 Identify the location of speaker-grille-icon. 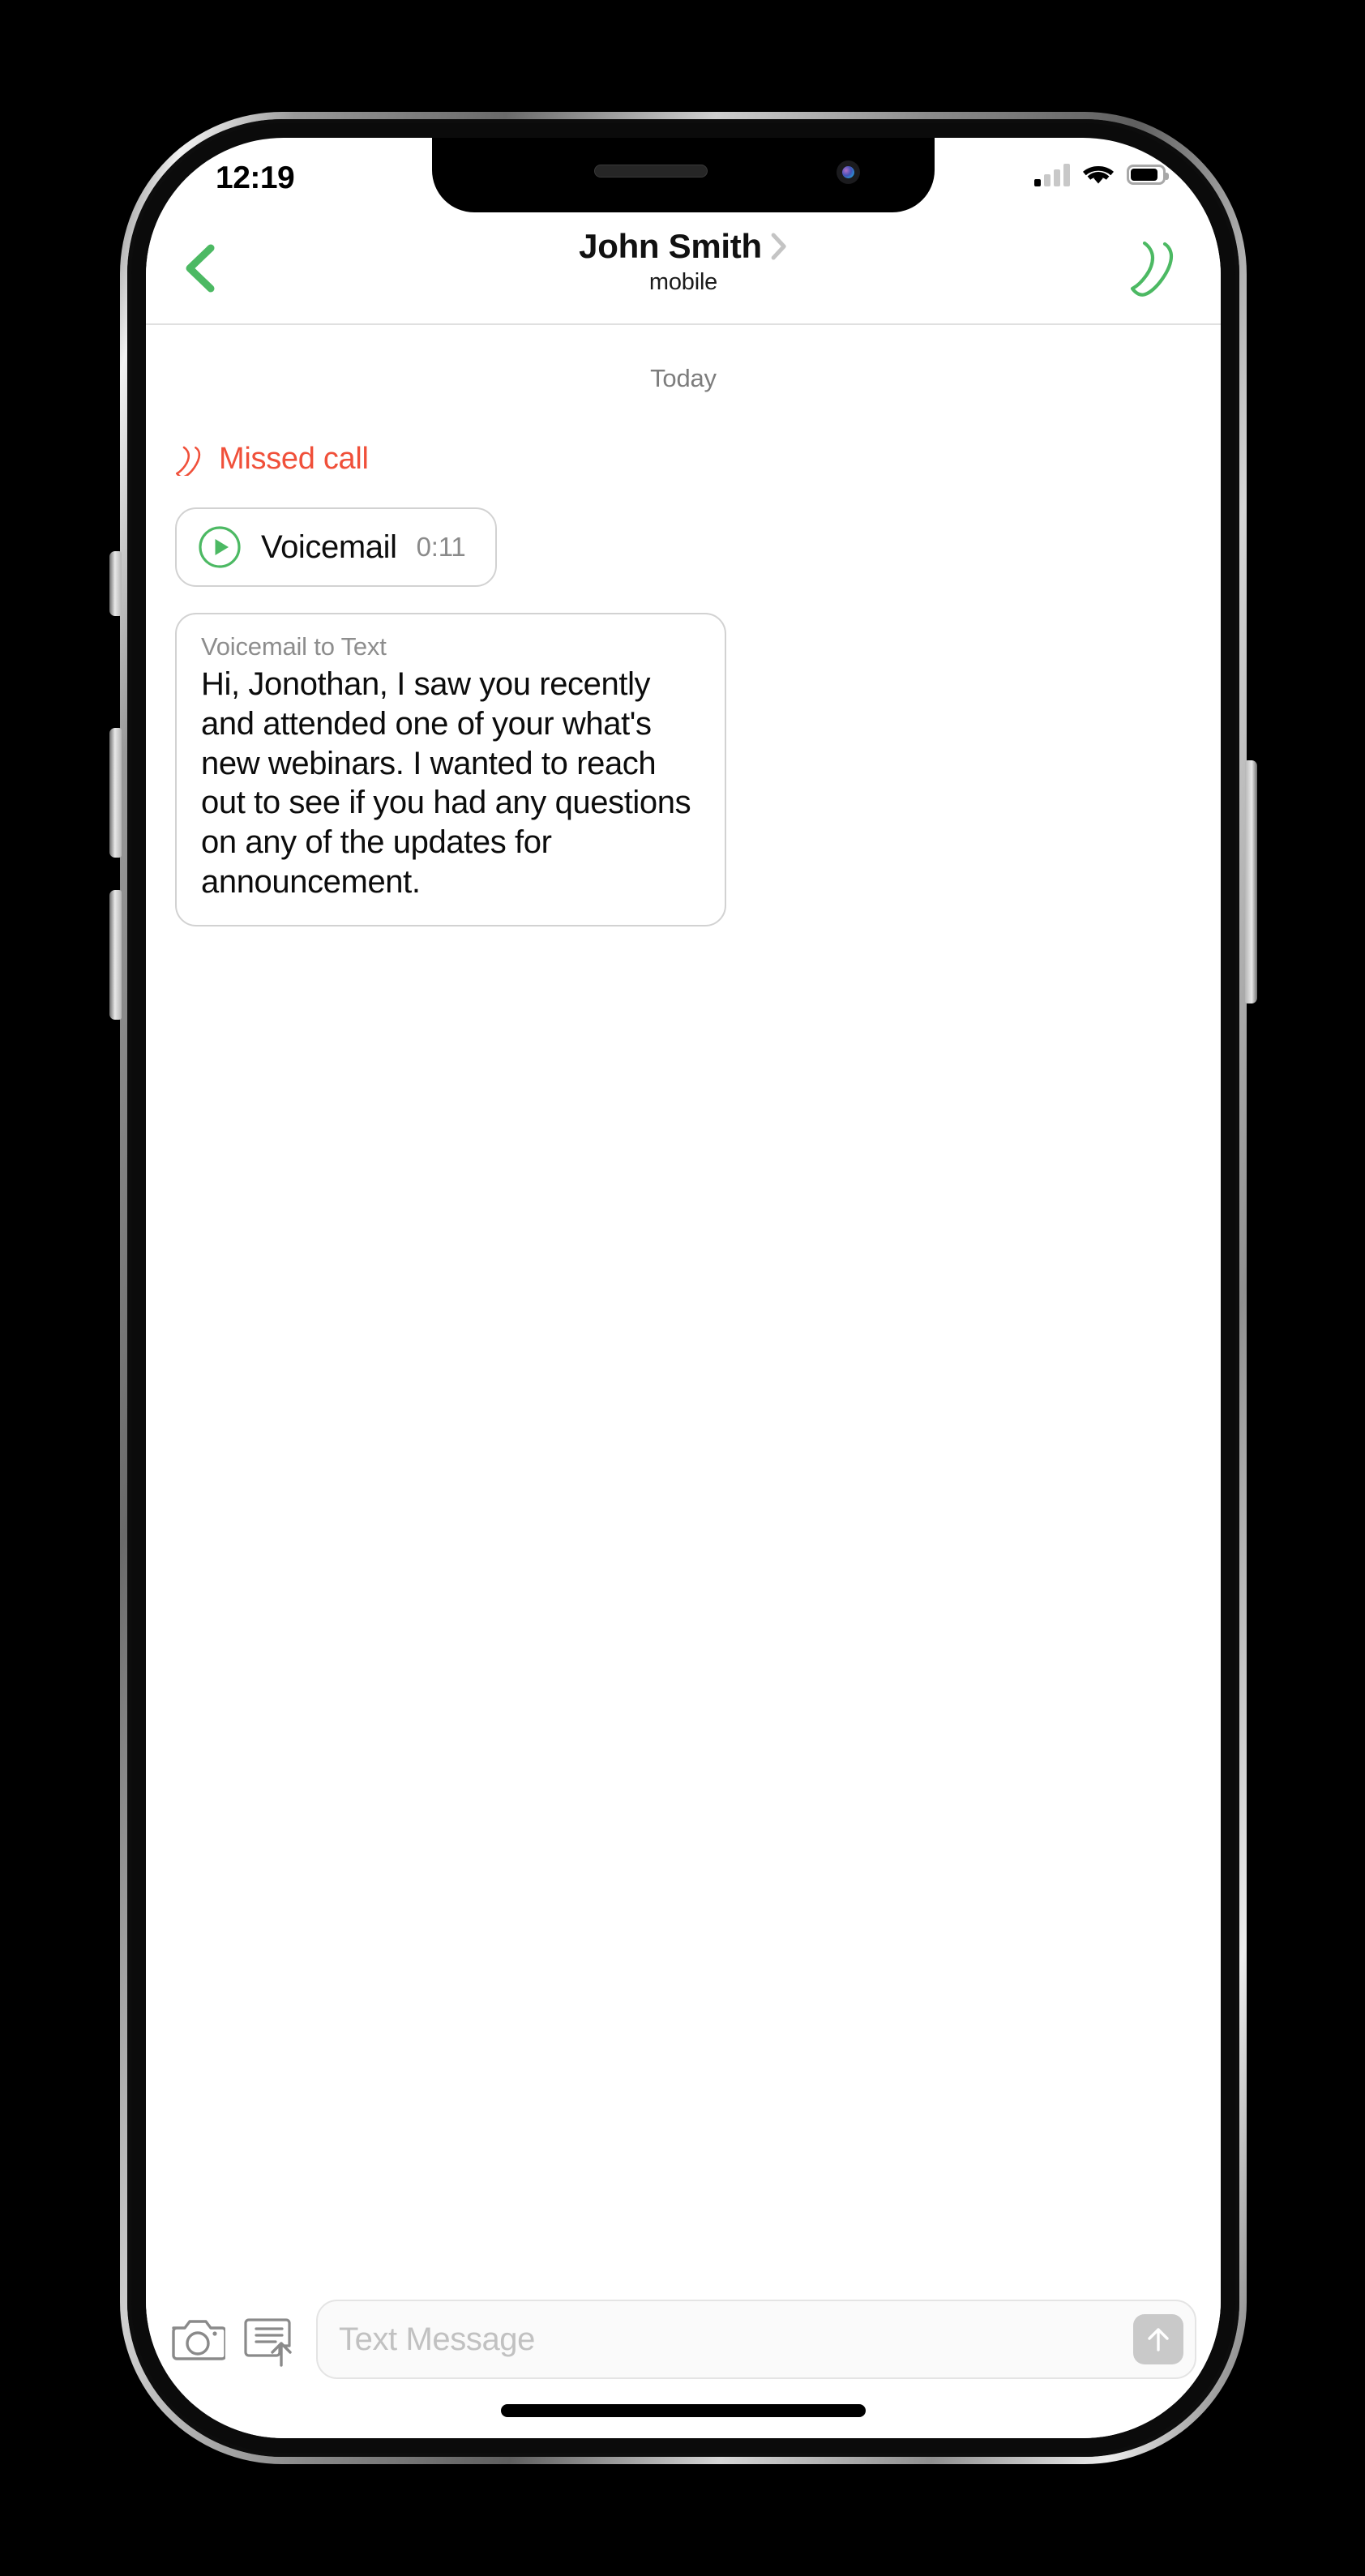
(651, 171).